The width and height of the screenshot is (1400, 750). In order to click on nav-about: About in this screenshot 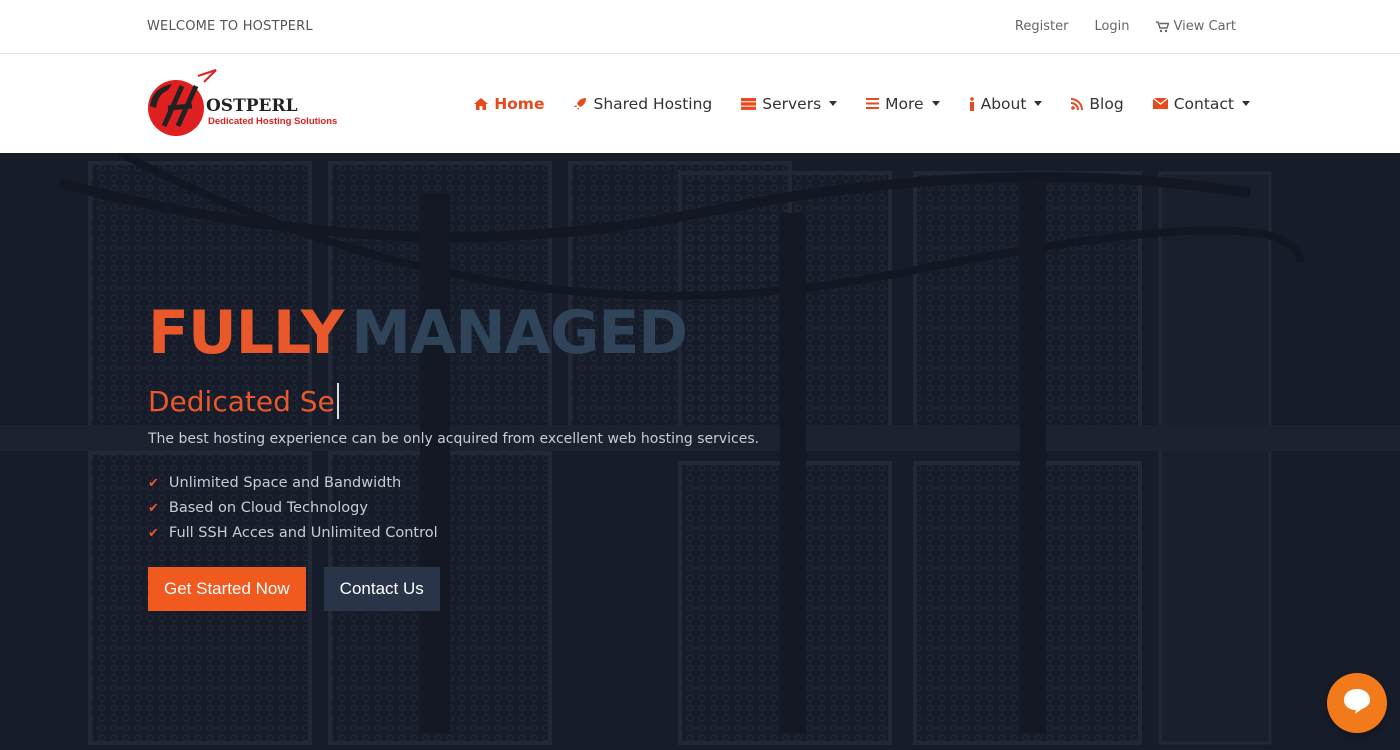, I will do `click(1006, 104)`.